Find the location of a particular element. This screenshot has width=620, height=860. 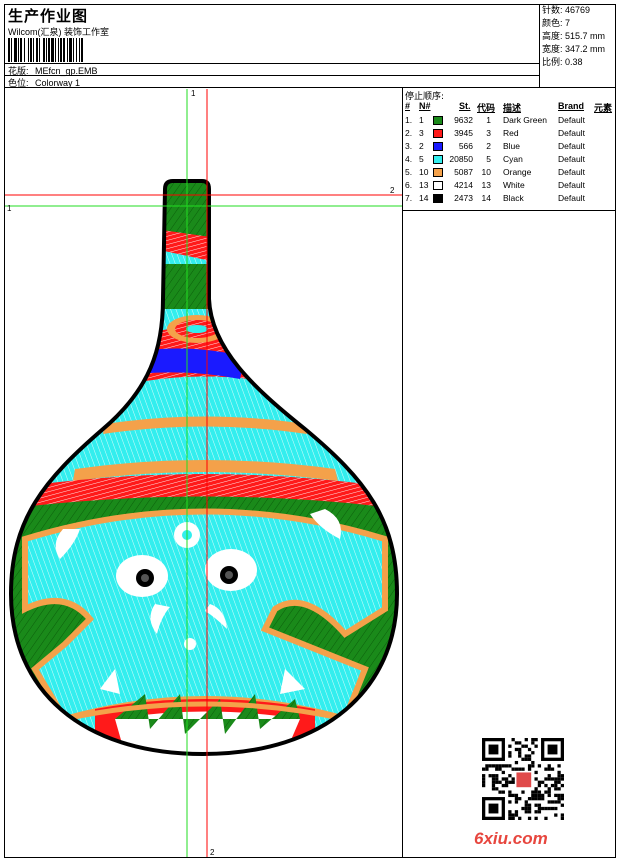

col-n: N# is located at coordinates (425, 106).